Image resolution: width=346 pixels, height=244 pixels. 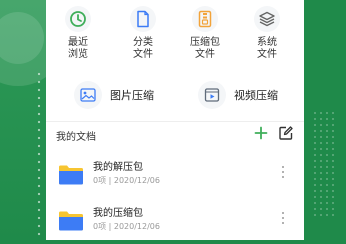 What do you see at coordinates (78, 48) in the screenshot?
I see `quick-access-label: 最近 浏览` at bounding box center [78, 48].